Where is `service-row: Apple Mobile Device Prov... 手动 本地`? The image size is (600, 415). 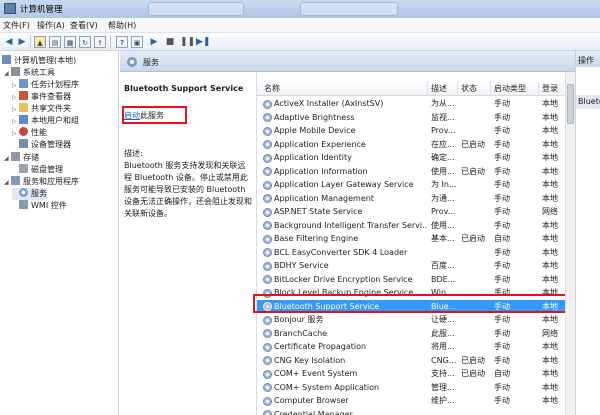
service-row: Apple Mobile Device Prov... 手动 本地 is located at coordinates (416, 131).